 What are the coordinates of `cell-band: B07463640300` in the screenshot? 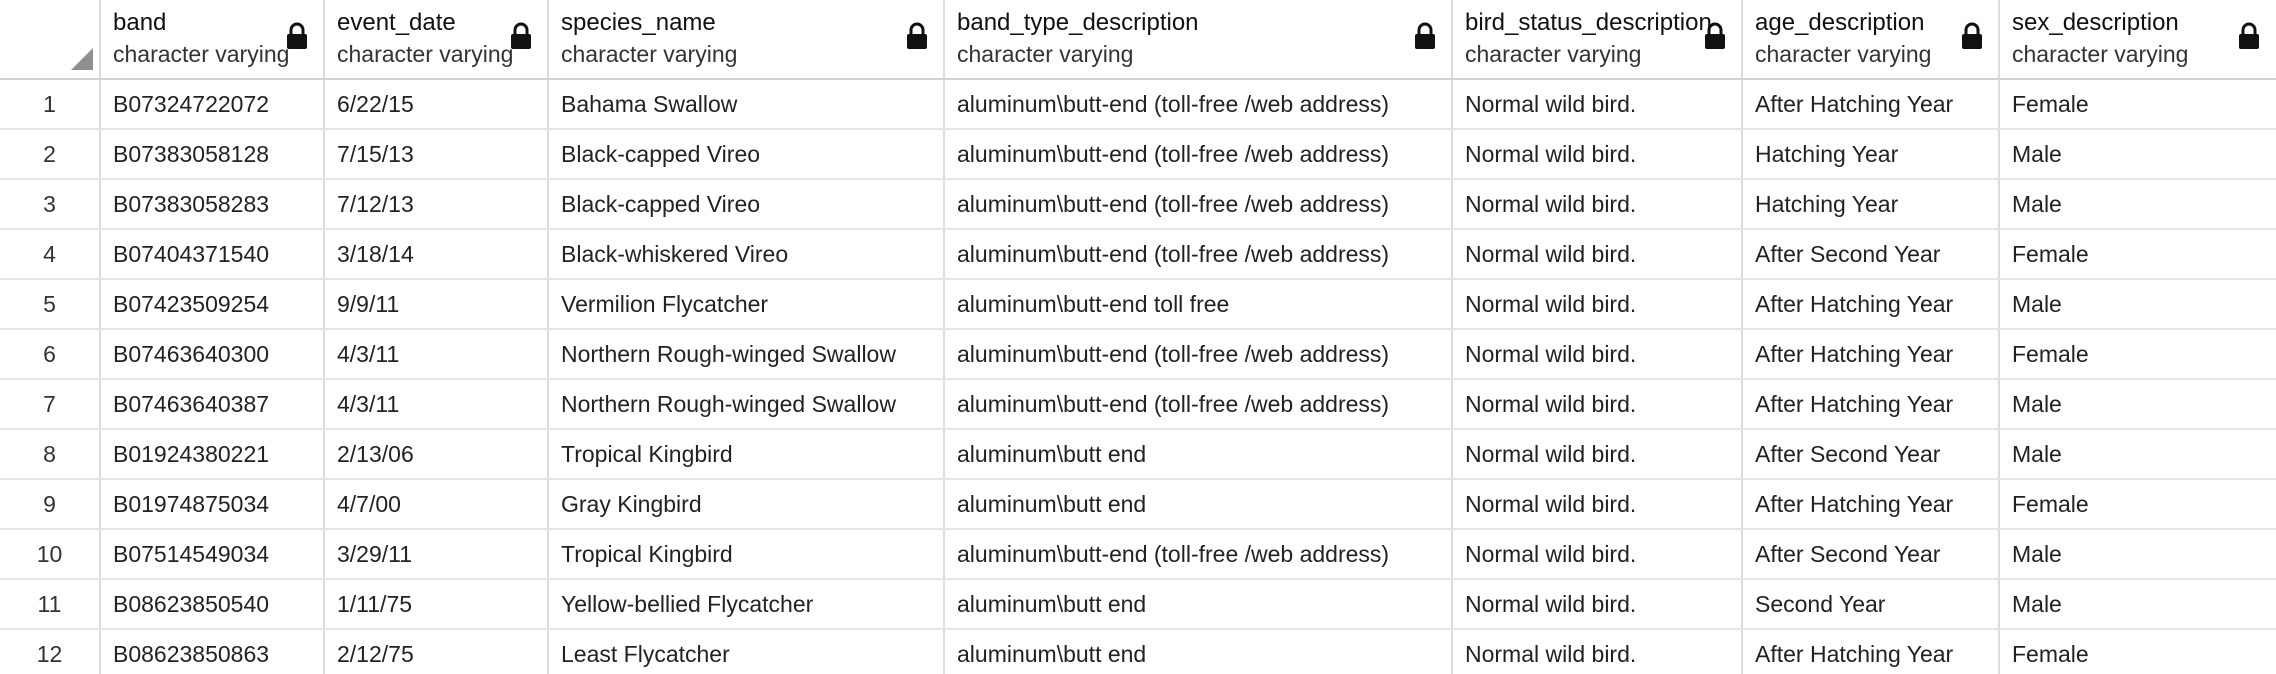 It's located at (212, 354).